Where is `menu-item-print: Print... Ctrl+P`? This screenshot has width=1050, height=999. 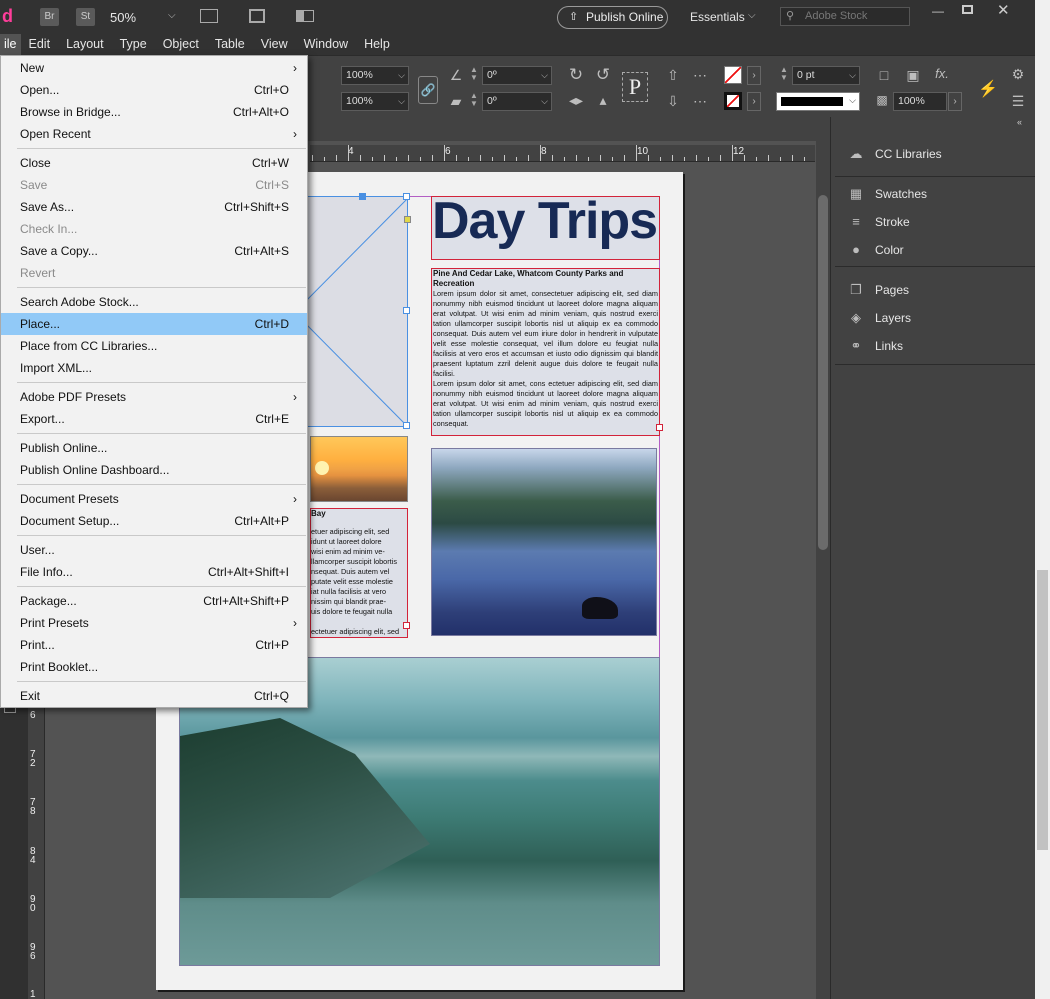
menu-item-print: Print... Ctrl+P is located at coordinates (154, 645).